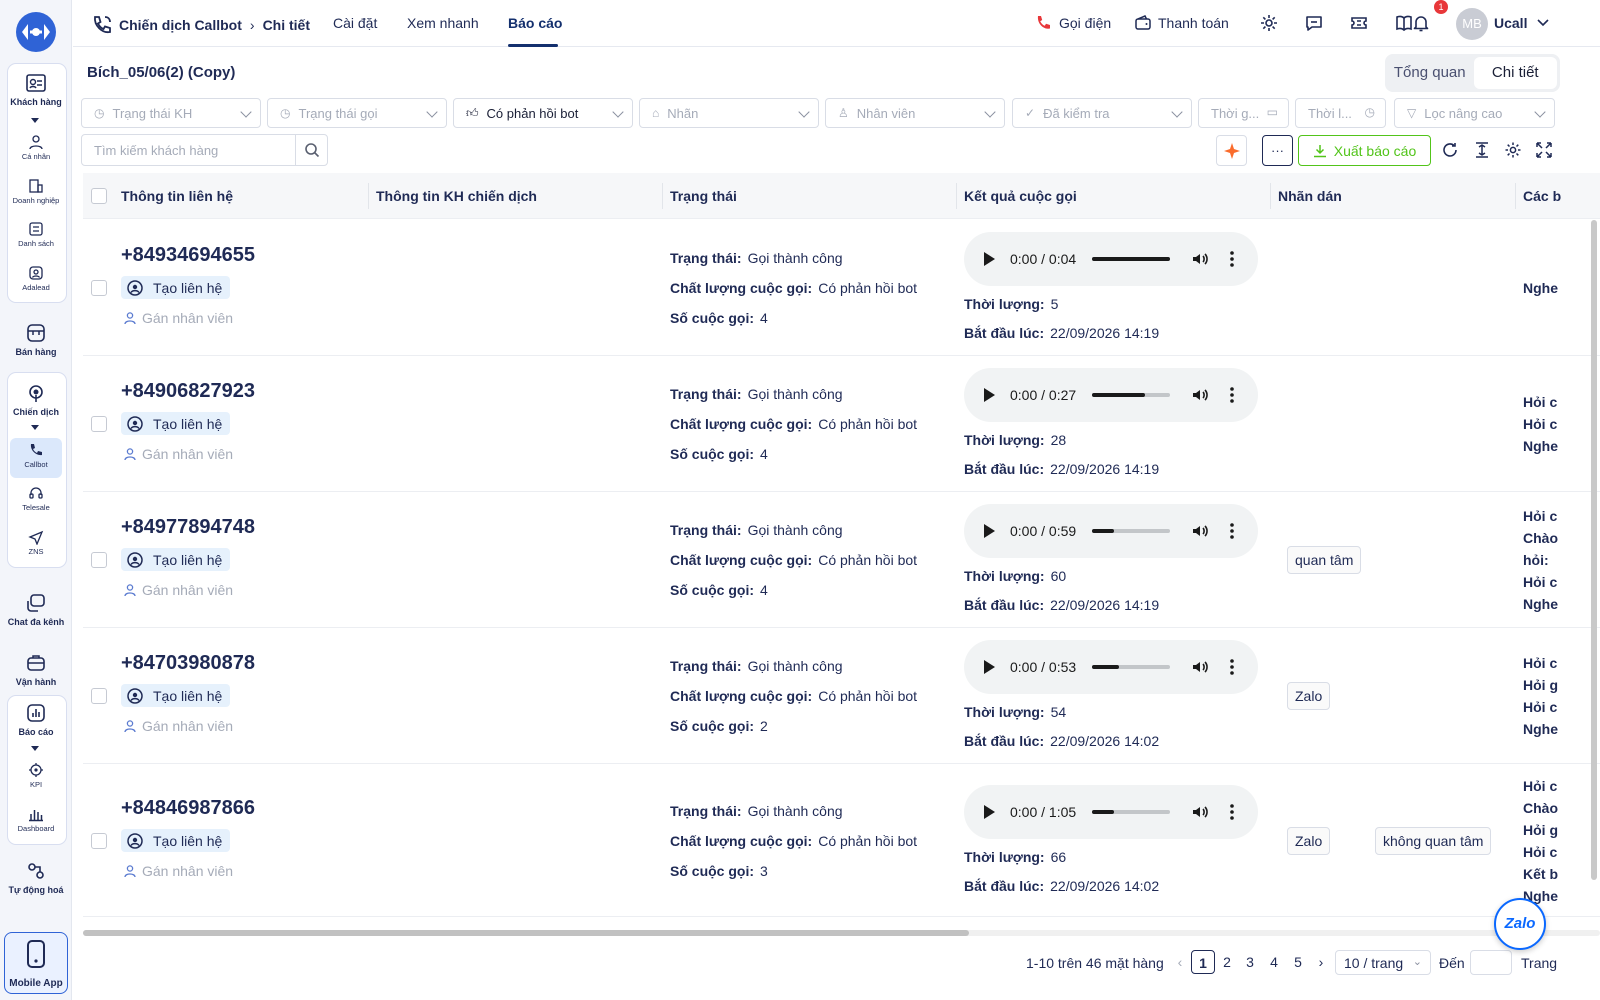 This screenshot has height=1000, width=1600. Describe the element at coordinates (36, 191) in the screenshot. I see `sidebar-item-business: Doanh nghiệp` at that location.